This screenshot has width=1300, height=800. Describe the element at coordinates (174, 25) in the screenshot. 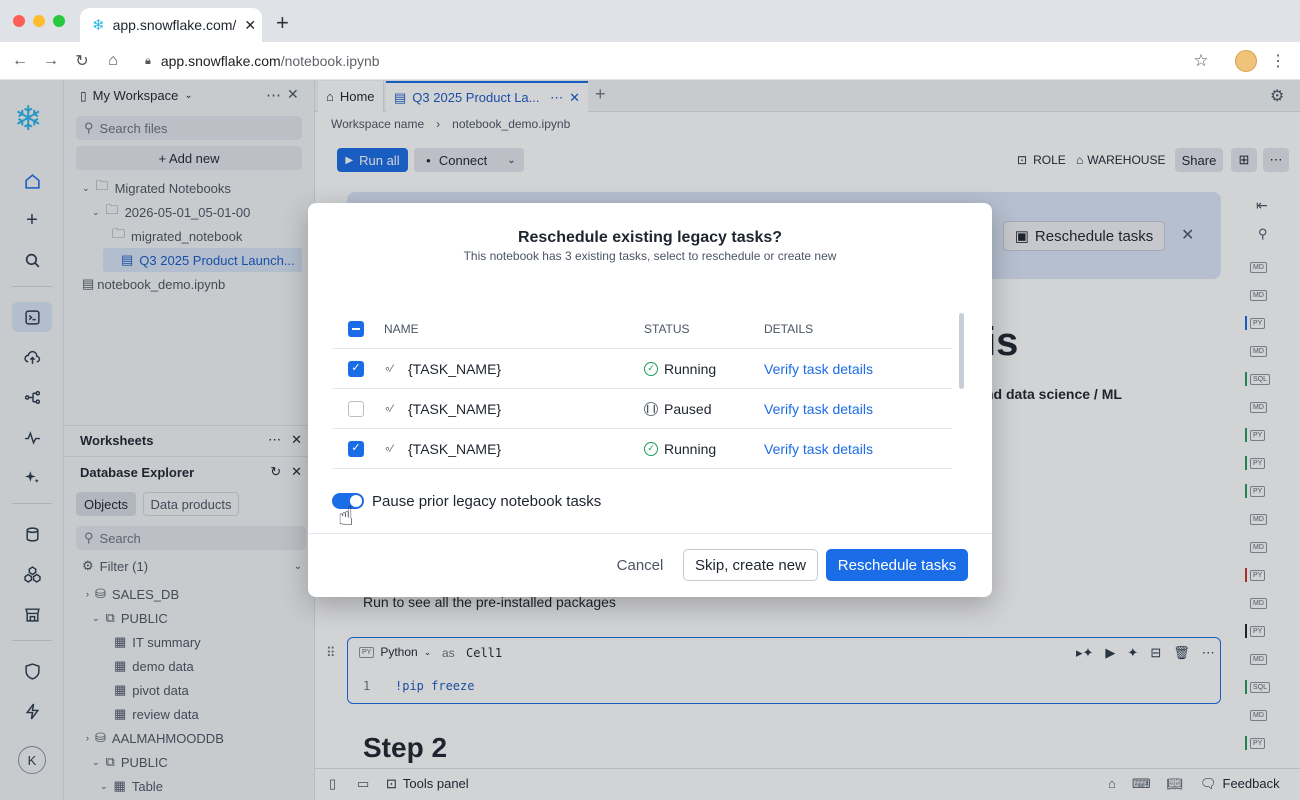

I see `browser-tab-title: app.snowflake.com/` at that location.